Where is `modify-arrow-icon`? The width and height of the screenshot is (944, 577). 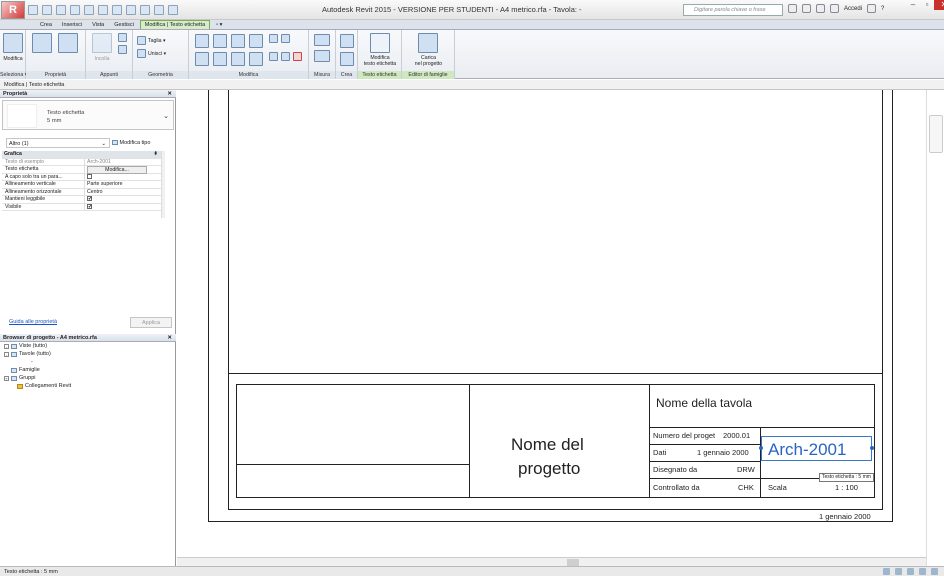 modify-arrow-icon is located at coordinates (13, 43).